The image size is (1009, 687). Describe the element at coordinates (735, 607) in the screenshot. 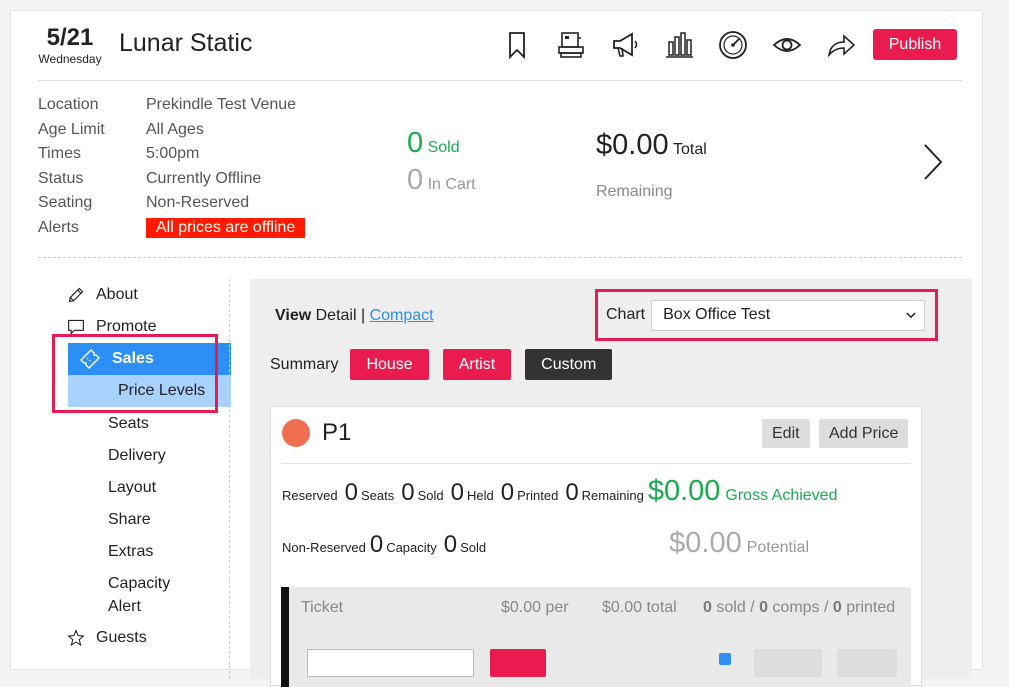

I see `ticket-sold-text: sold /` at that location.